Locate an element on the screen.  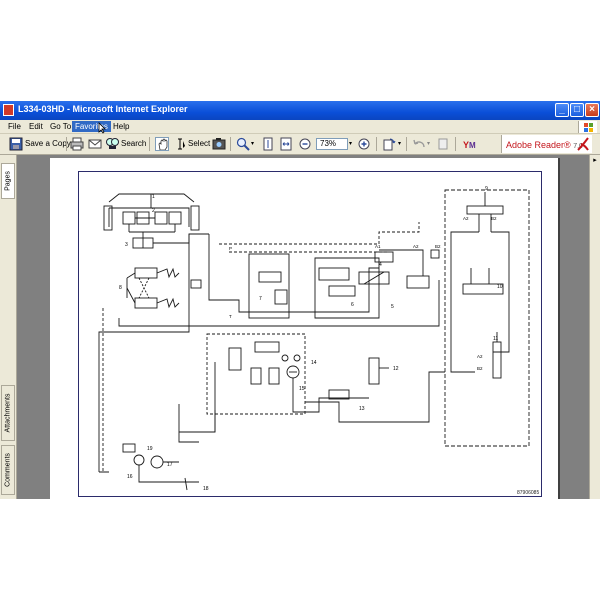
save-copy-icon is located at coordinates (16, 144).